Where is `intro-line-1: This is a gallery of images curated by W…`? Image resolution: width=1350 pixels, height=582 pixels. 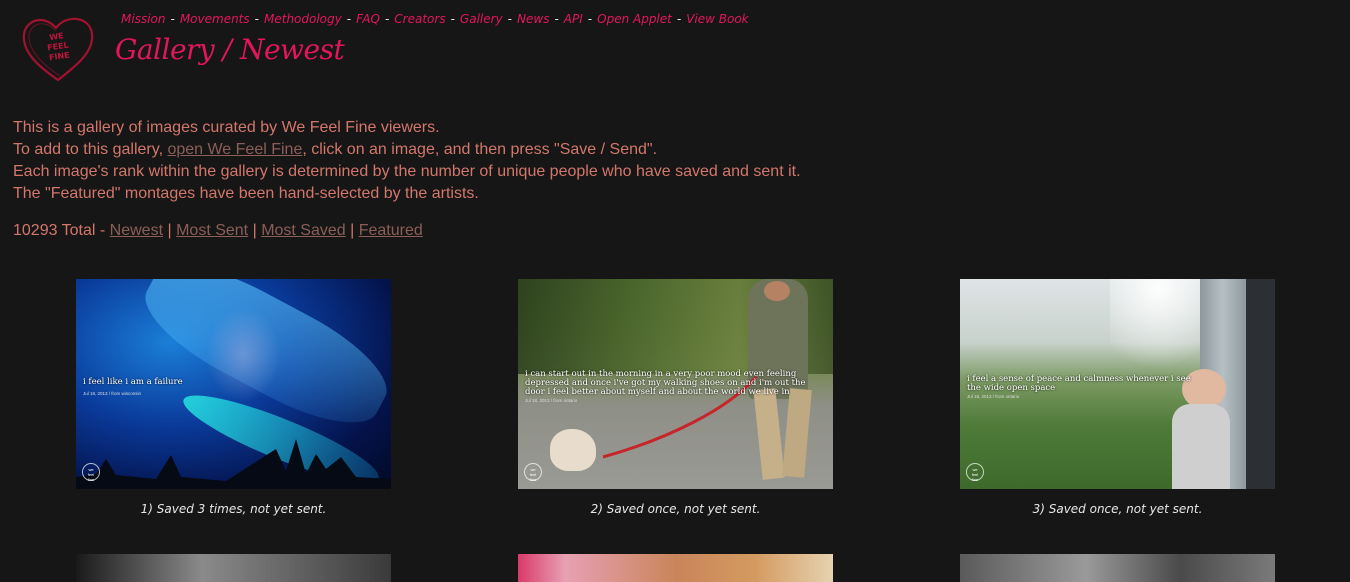 intro-line-1: This is a gallery of images curated by W… is located at coordinates (226, 127).